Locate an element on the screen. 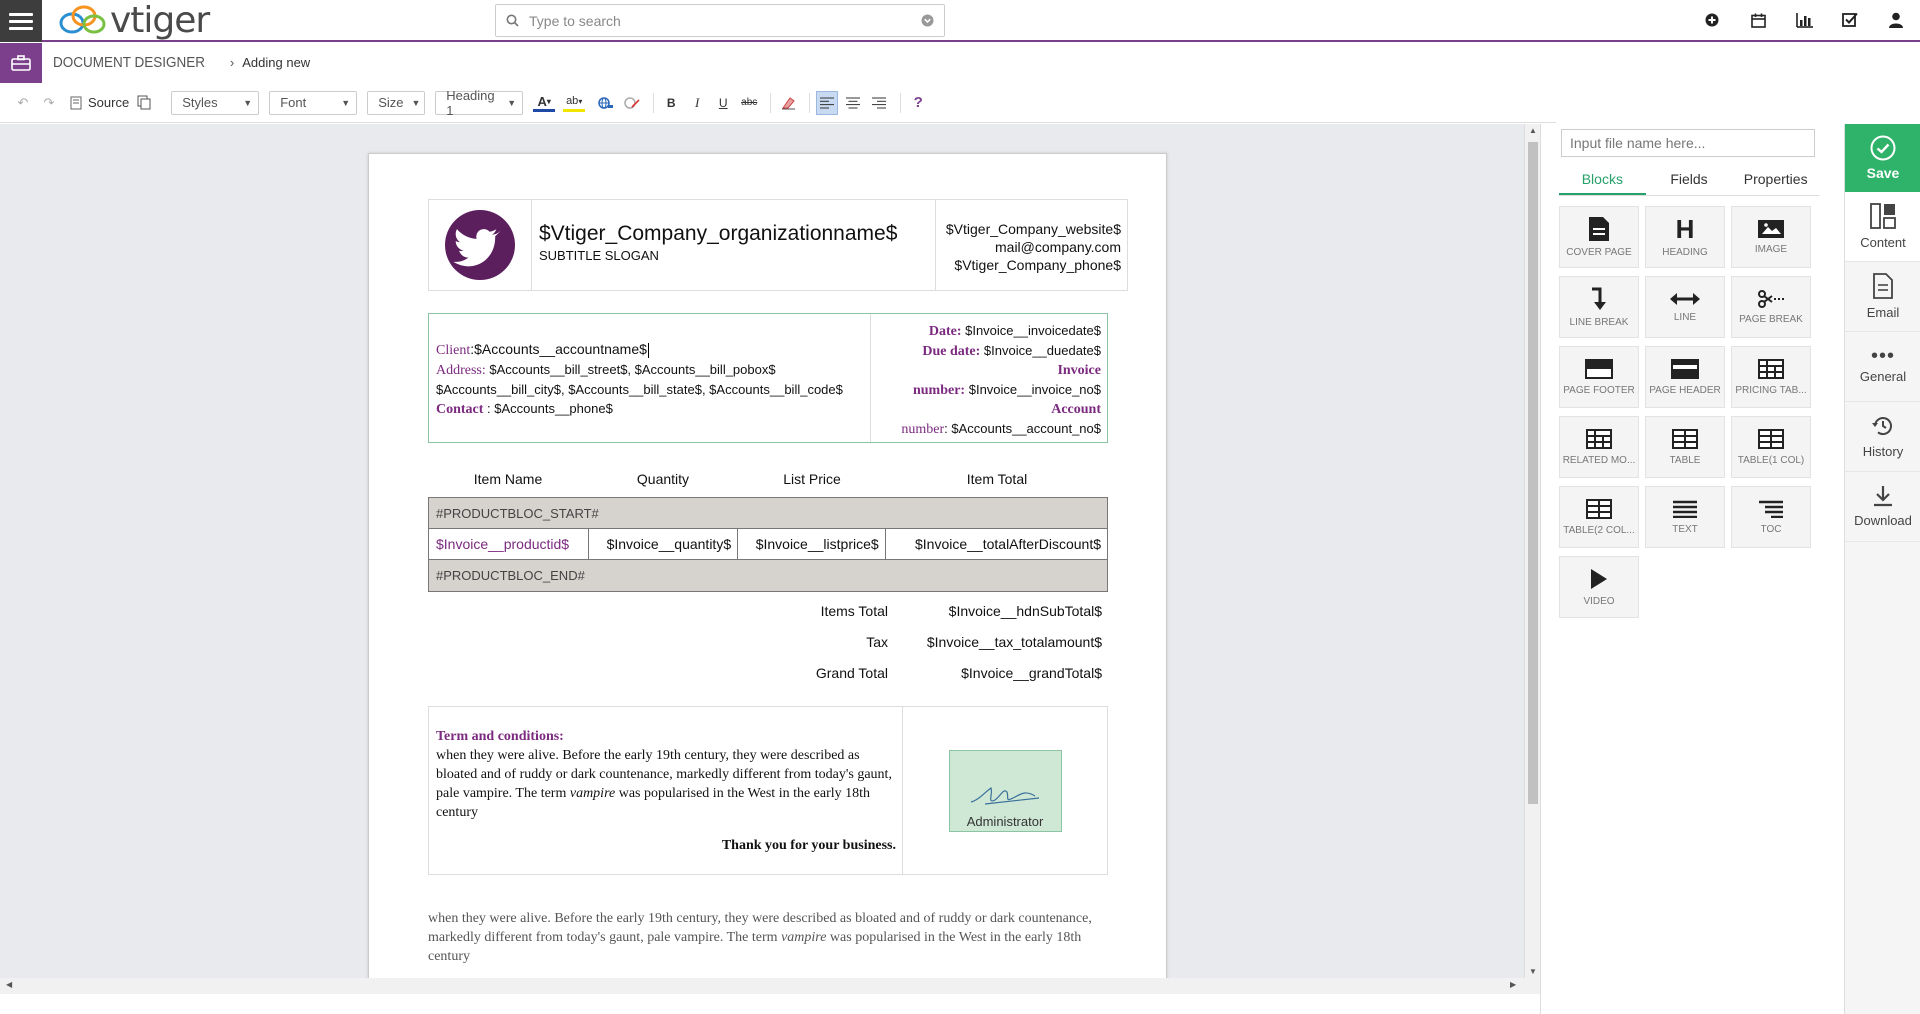 This screenshot has width=1920, height=1014. scroll-left-icon: ◀ is located at coordinates (9, 984).